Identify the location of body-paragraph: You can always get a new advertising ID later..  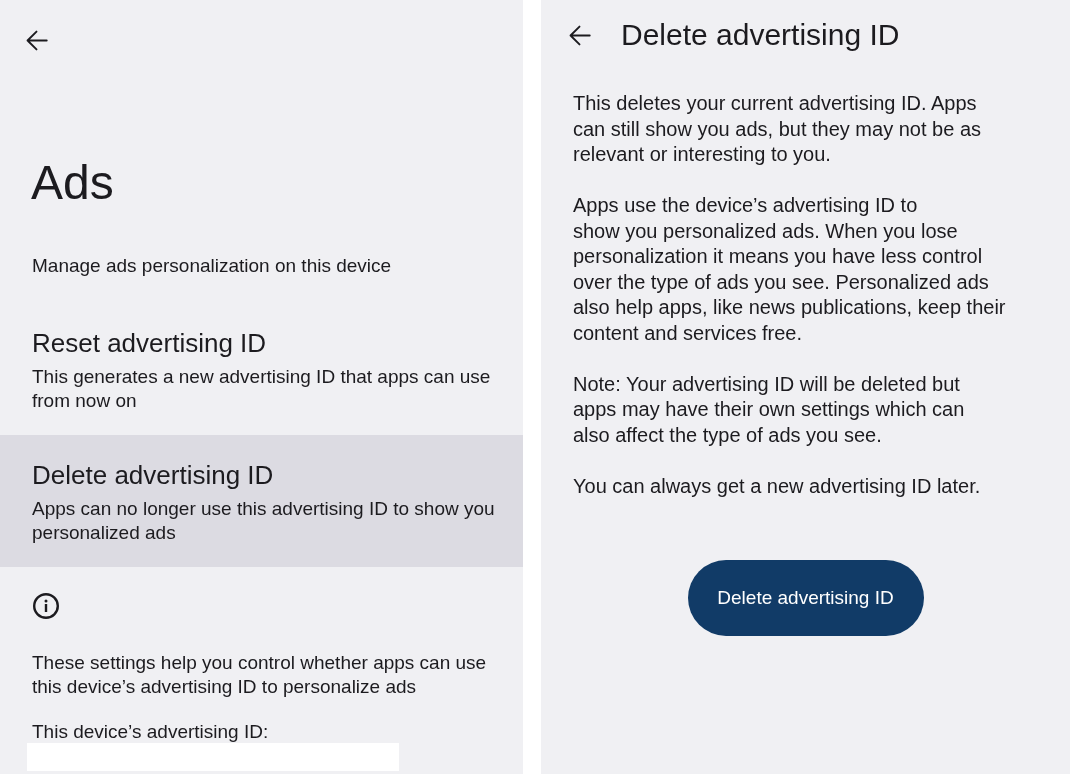
(777, 486).